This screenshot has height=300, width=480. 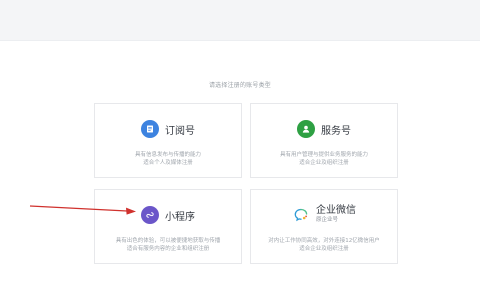 I want to click on card-miniprogram-desc: 具有出色的体验，可以被便捷地获取与传播 适合有服务内容的企业和组织注册, so click(x=168, y=245).